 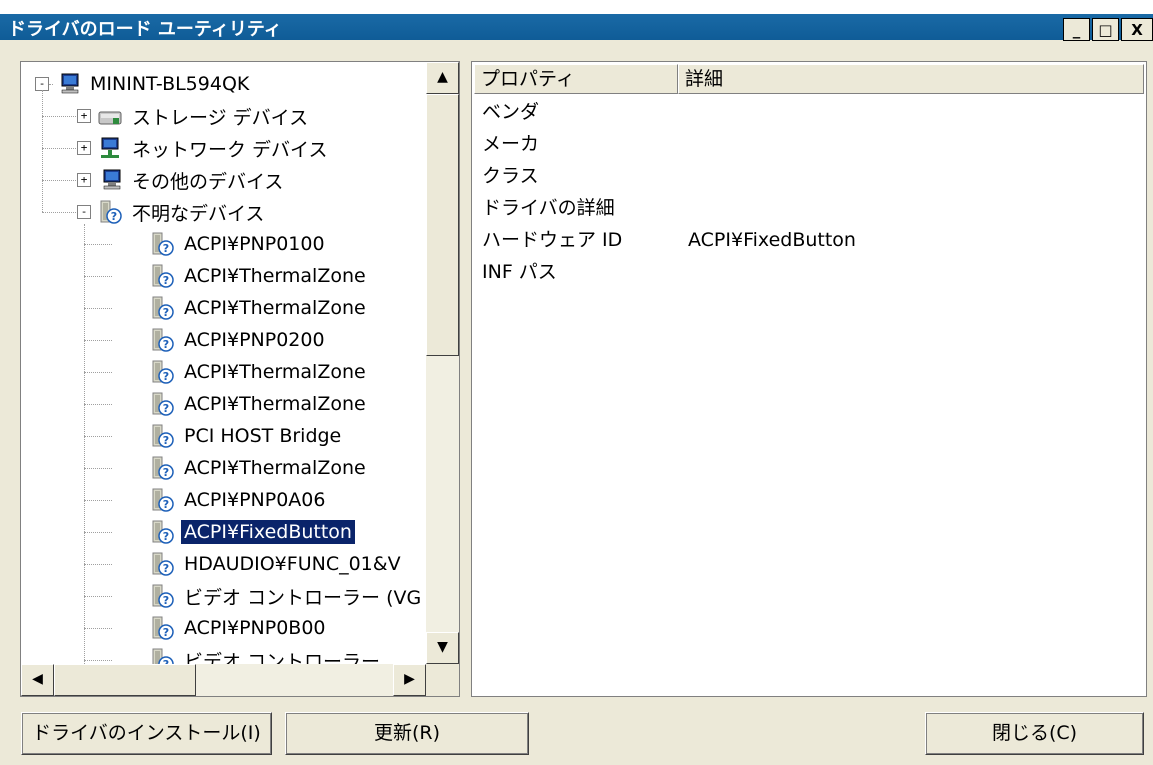 What do you see at coordinates (1034, 733) in the screenshot?
I see `close-button: 閉じる(C)` at bounding box center [1034, 733].